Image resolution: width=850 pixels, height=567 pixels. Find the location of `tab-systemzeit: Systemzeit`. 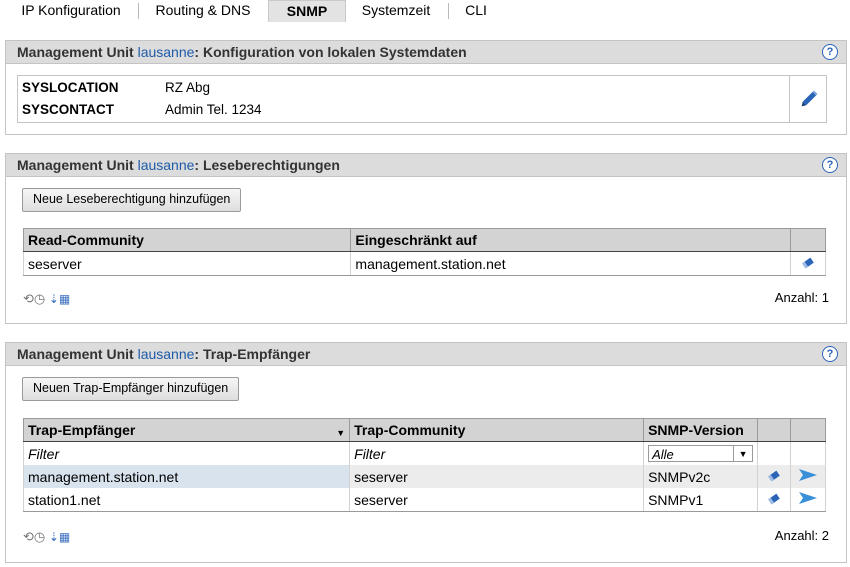

tab-systemzeit: Systemzeit is located at coordinates (396, 10).